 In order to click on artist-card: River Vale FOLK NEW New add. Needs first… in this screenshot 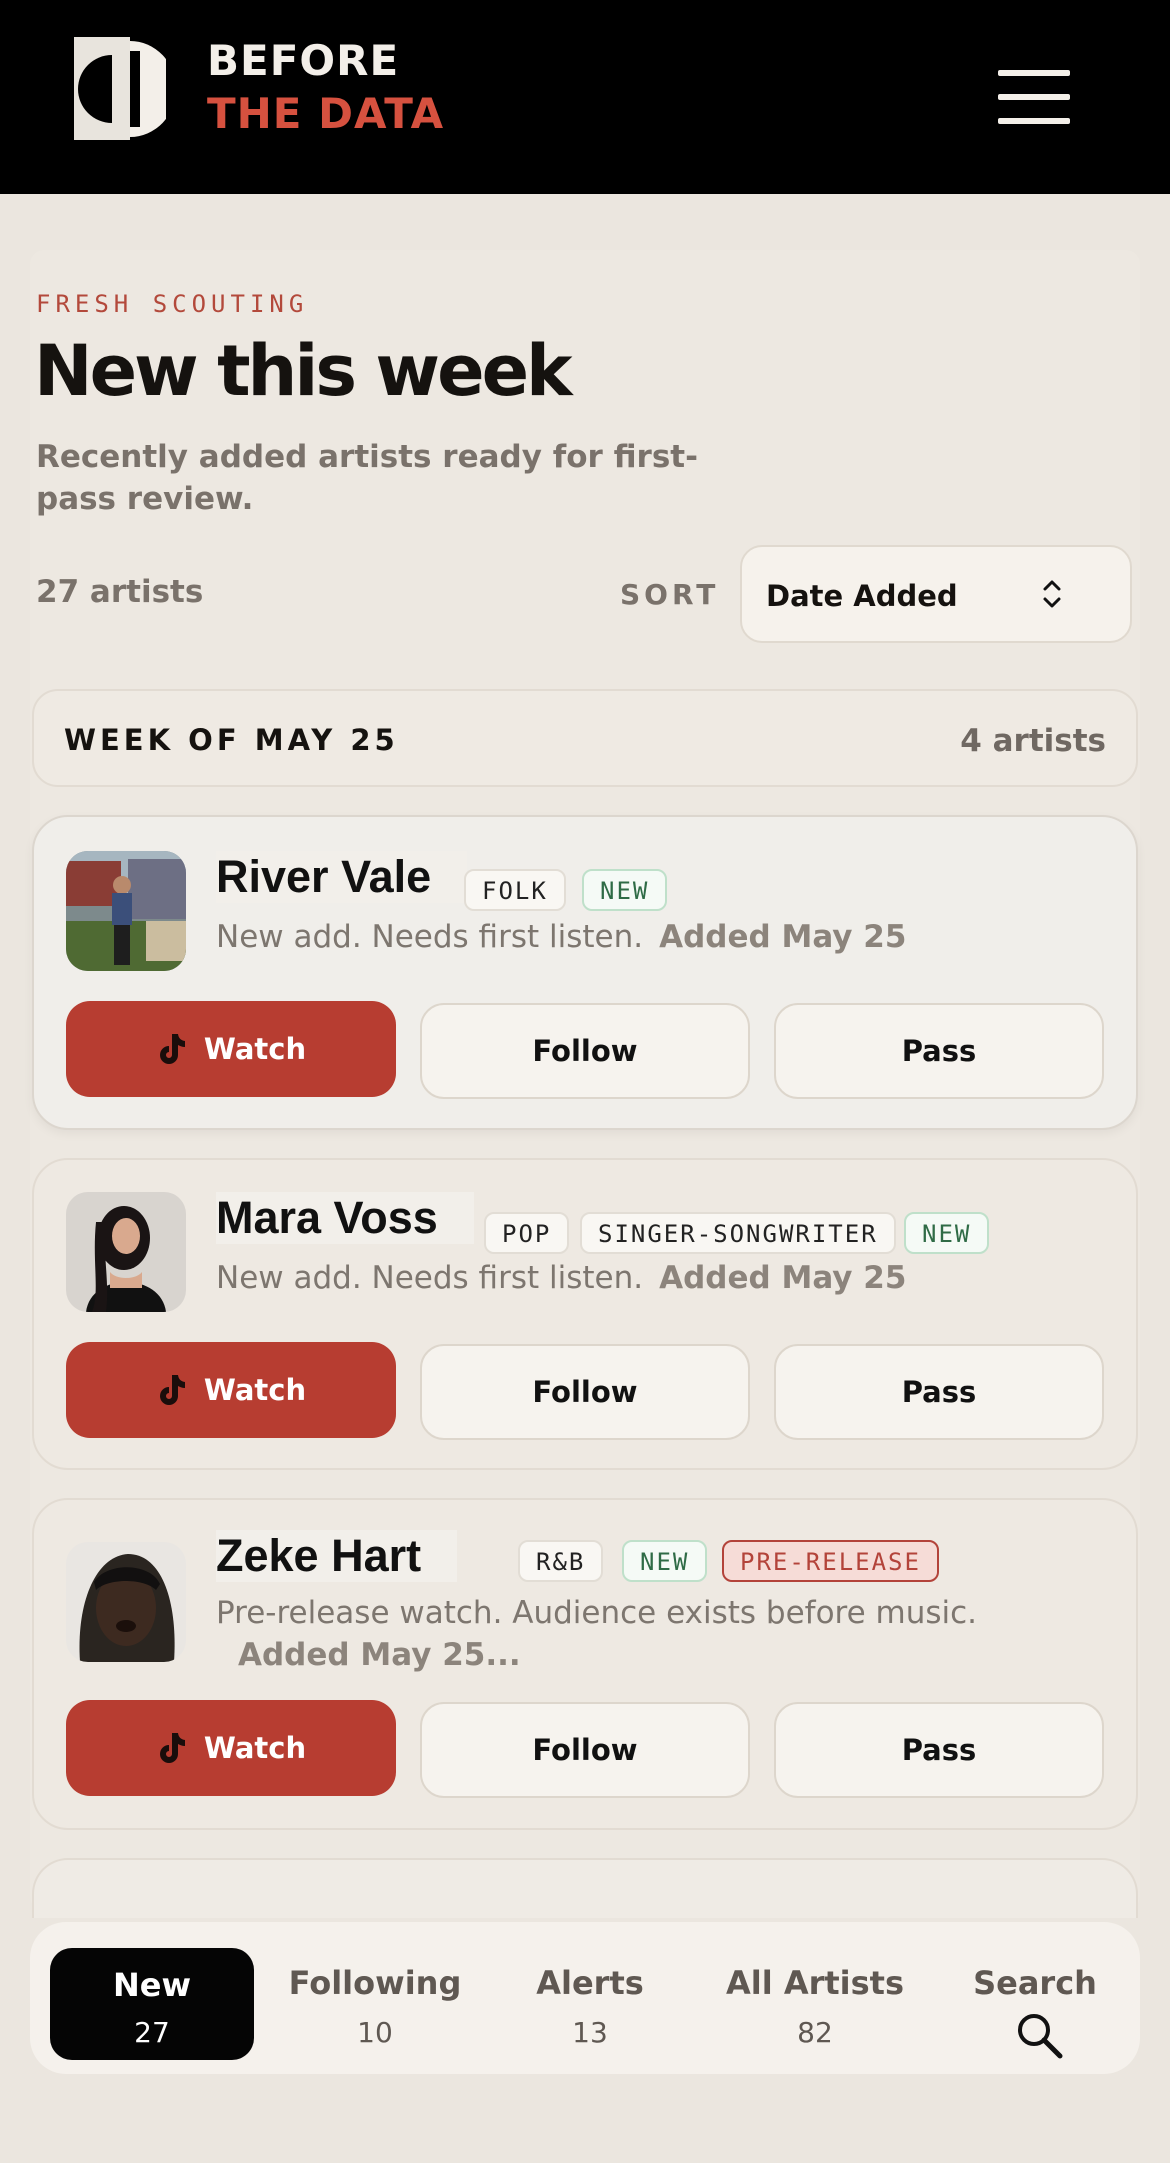, I will do `click(585, 972)`.